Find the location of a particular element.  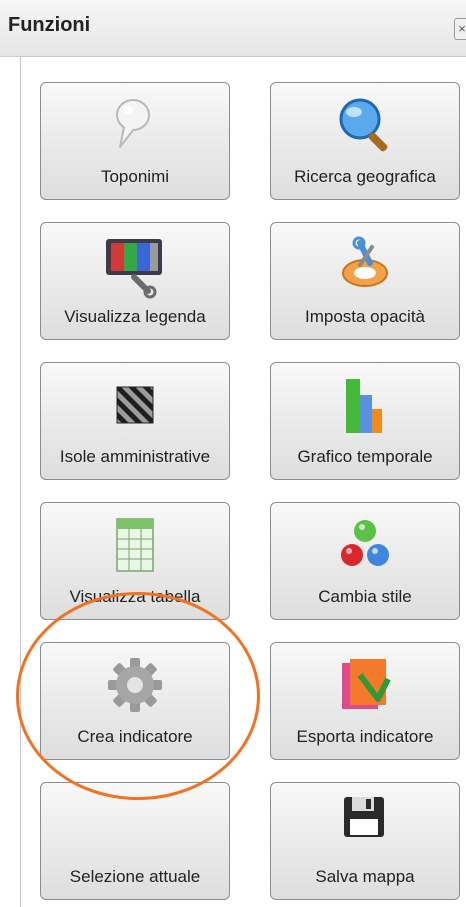

table-sheet-icon is located at coordinates (135, 545).